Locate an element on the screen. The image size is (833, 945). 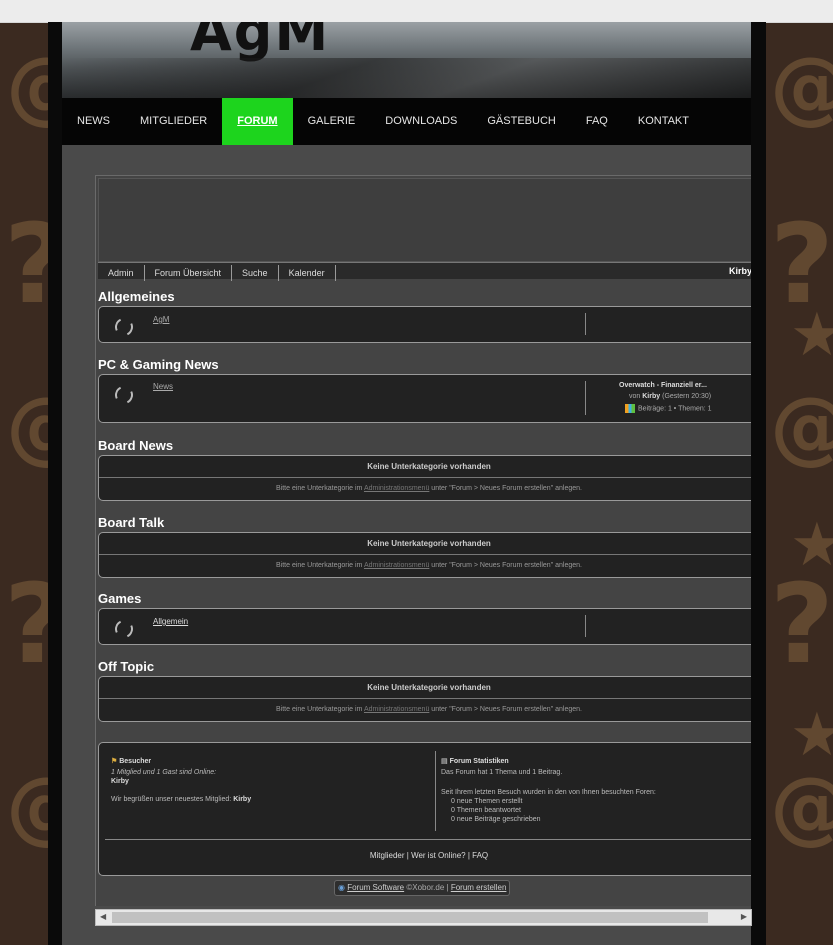
last-post-author: von Kirby (Gestern 20:30) is located at coordinates (670, 396).